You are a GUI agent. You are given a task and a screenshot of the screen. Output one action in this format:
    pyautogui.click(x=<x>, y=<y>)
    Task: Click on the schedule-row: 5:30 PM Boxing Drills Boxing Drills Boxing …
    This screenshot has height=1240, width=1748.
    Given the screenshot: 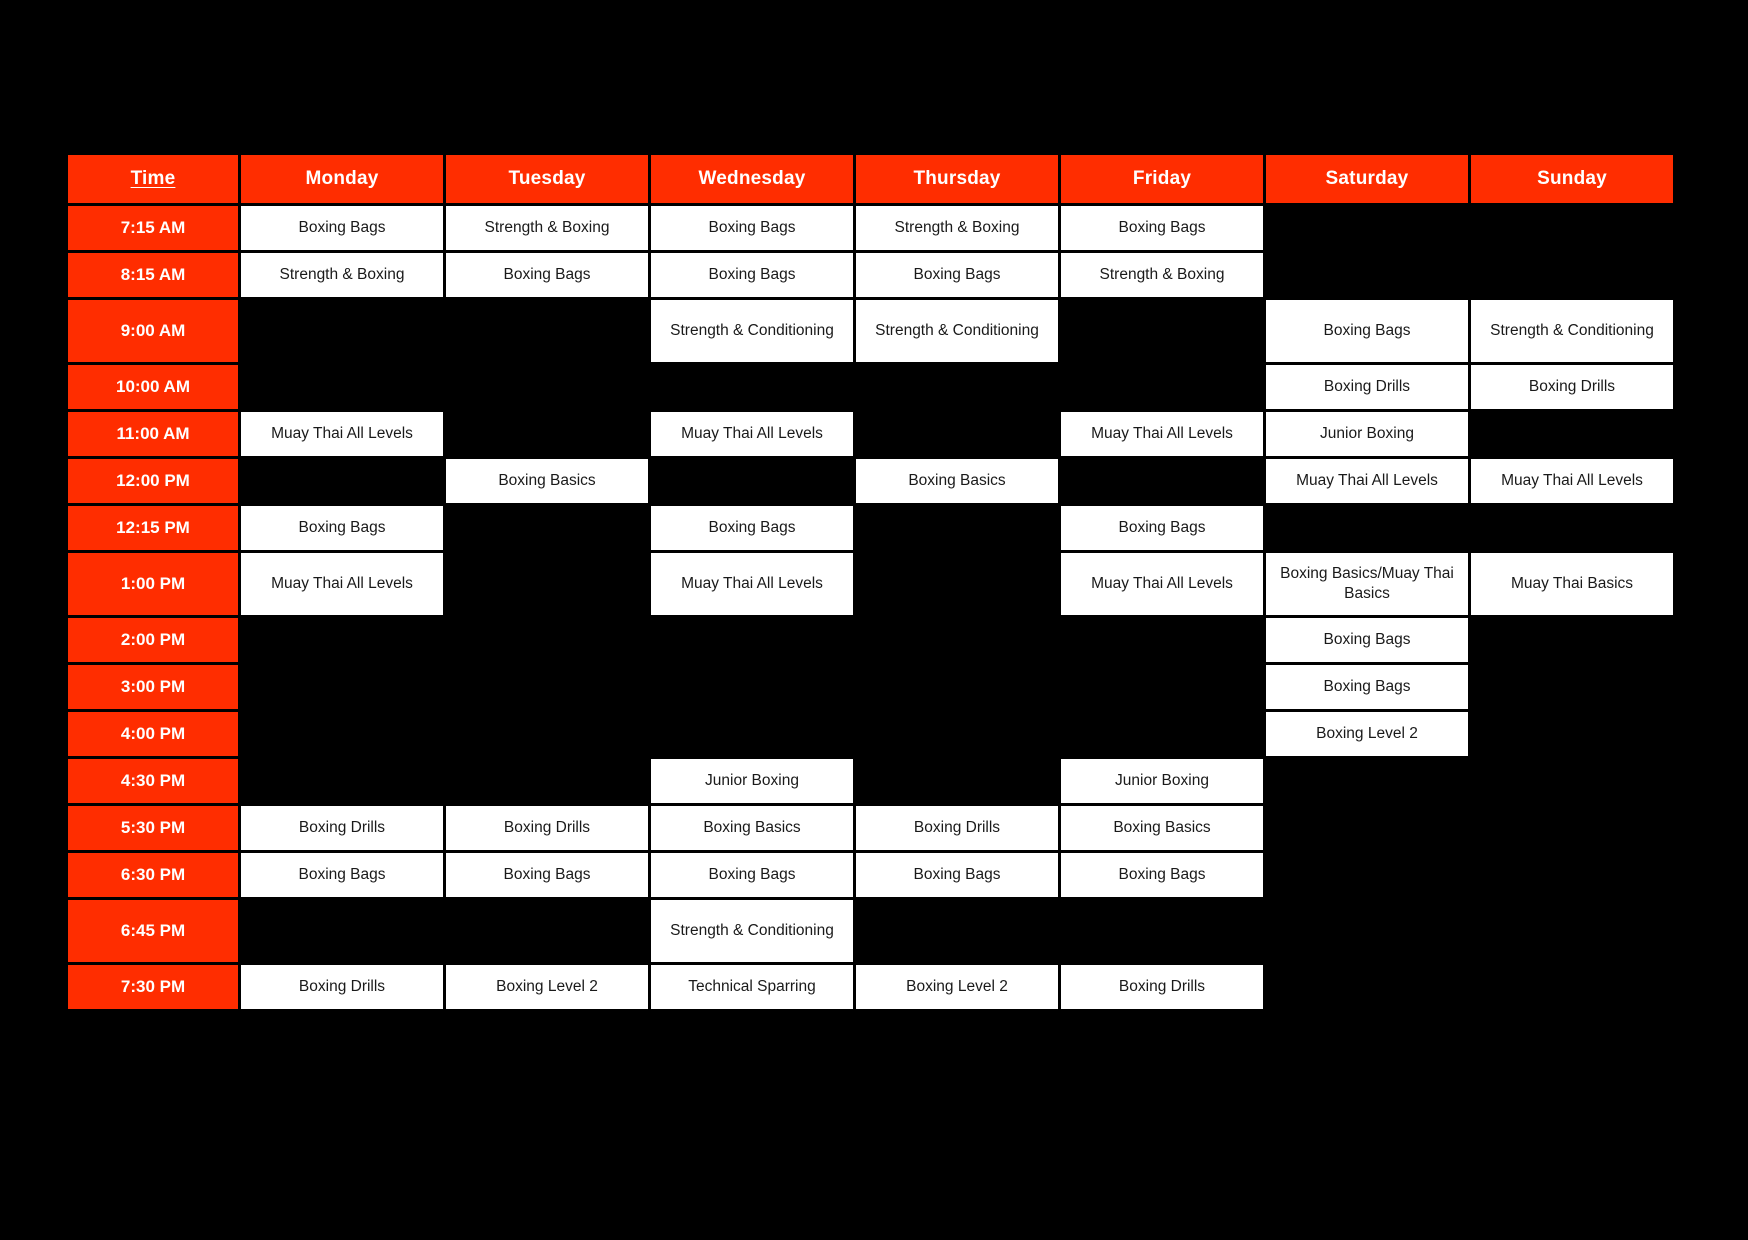 What is the action you would take?
    pyautogui.click(x=870, y=828)
    